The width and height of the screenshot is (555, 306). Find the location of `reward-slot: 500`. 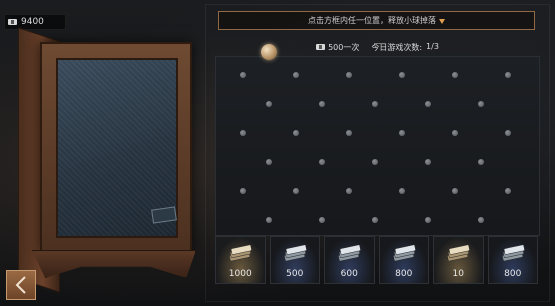

reward-slot: 500 is located at coordinates (294, 260).